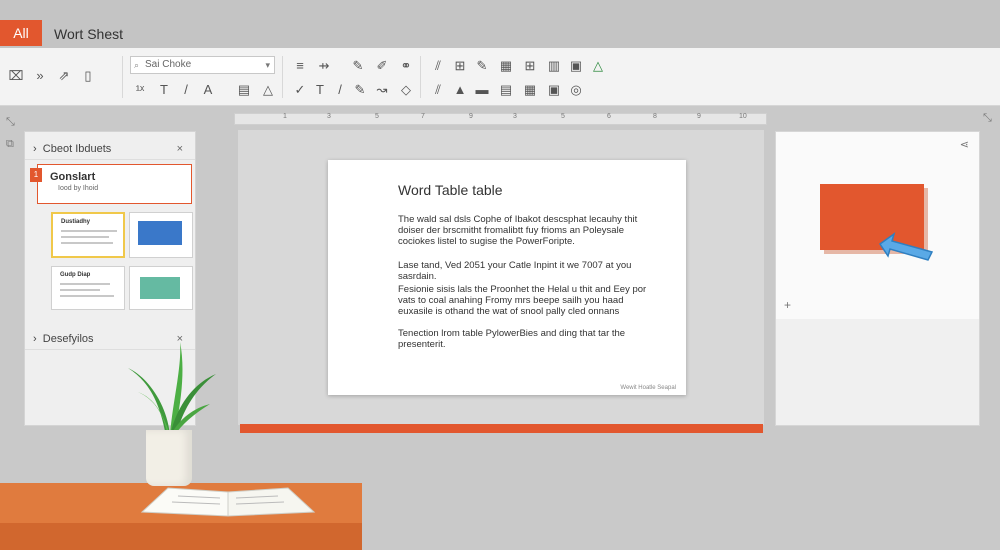 Image resolution: width=1000 pixels, height=550 pixels. I want to click on list-icon: ≡, so click(300, 66).